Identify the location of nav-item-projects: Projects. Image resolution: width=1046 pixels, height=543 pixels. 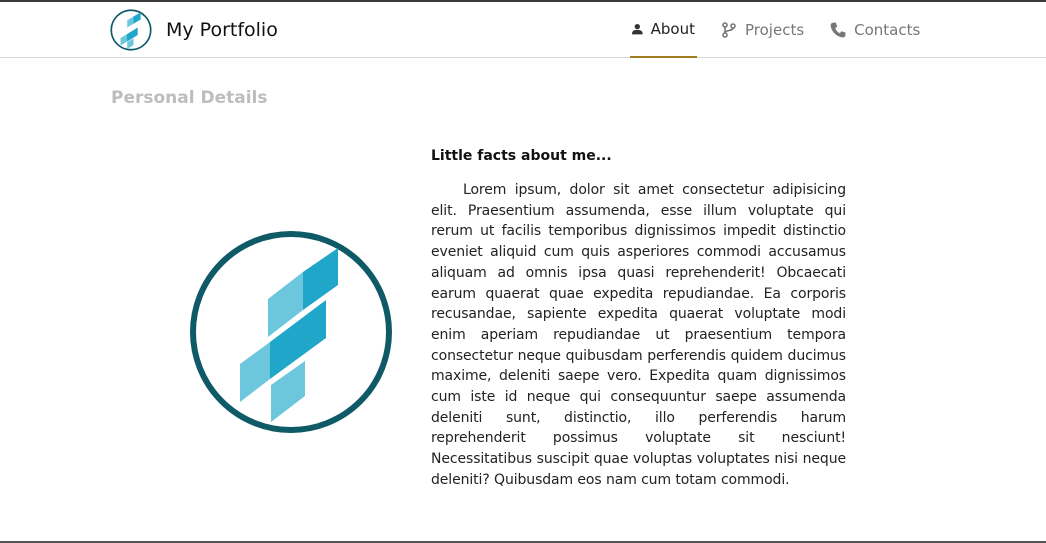
(762, 30).